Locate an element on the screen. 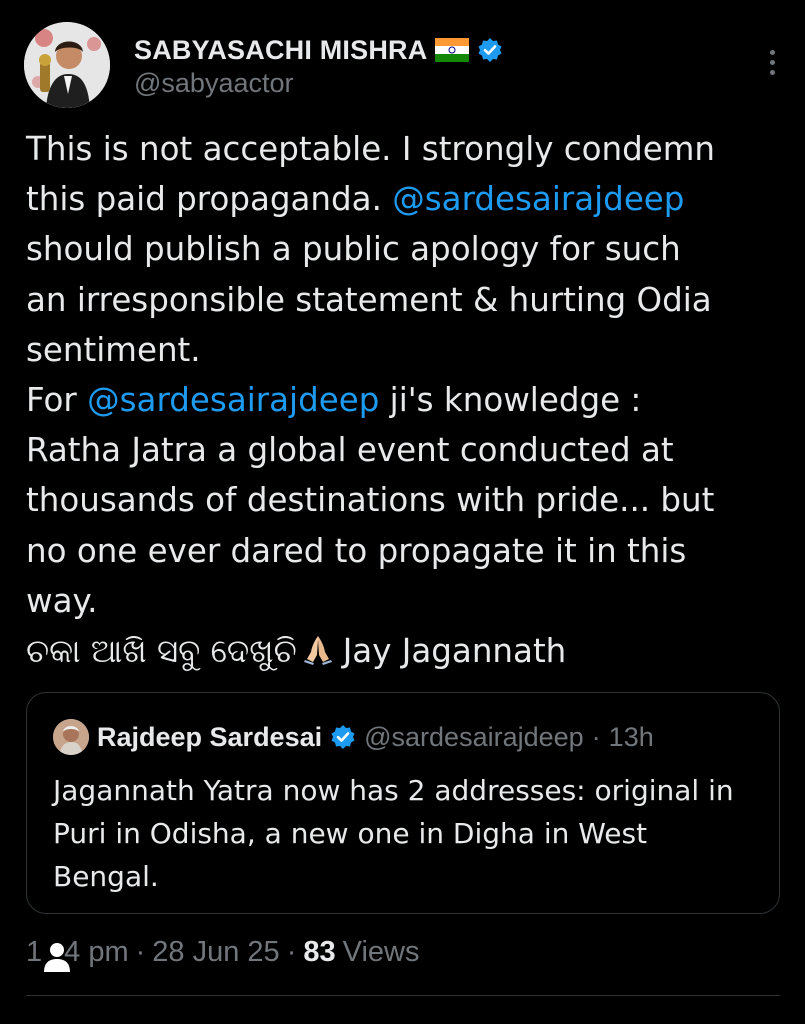  tweet-line: For @sardesairajdeep ji's knowledge : is located at coordinates (406, 400).